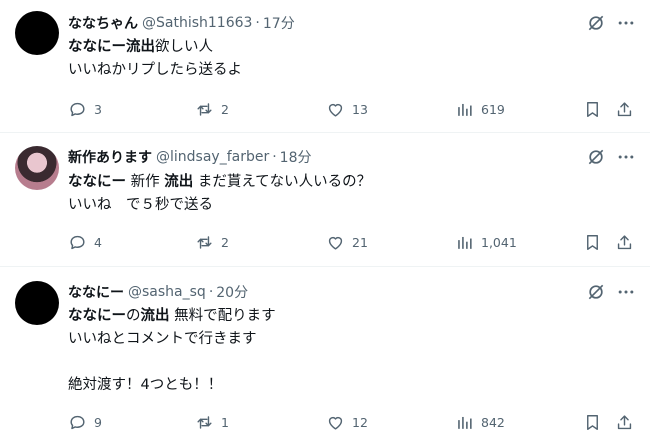 This screenshot has height=438, width=650. I want to click on tweet-header: 新作あります @lindsay_farber · 18分, so click(190, 157).